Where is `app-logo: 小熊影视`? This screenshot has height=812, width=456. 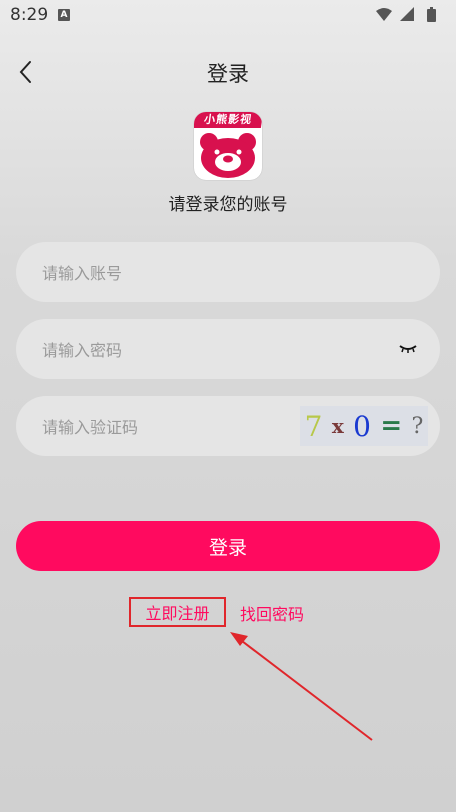 app-logo: 小熊影视 is located at coordinates (228, 146).